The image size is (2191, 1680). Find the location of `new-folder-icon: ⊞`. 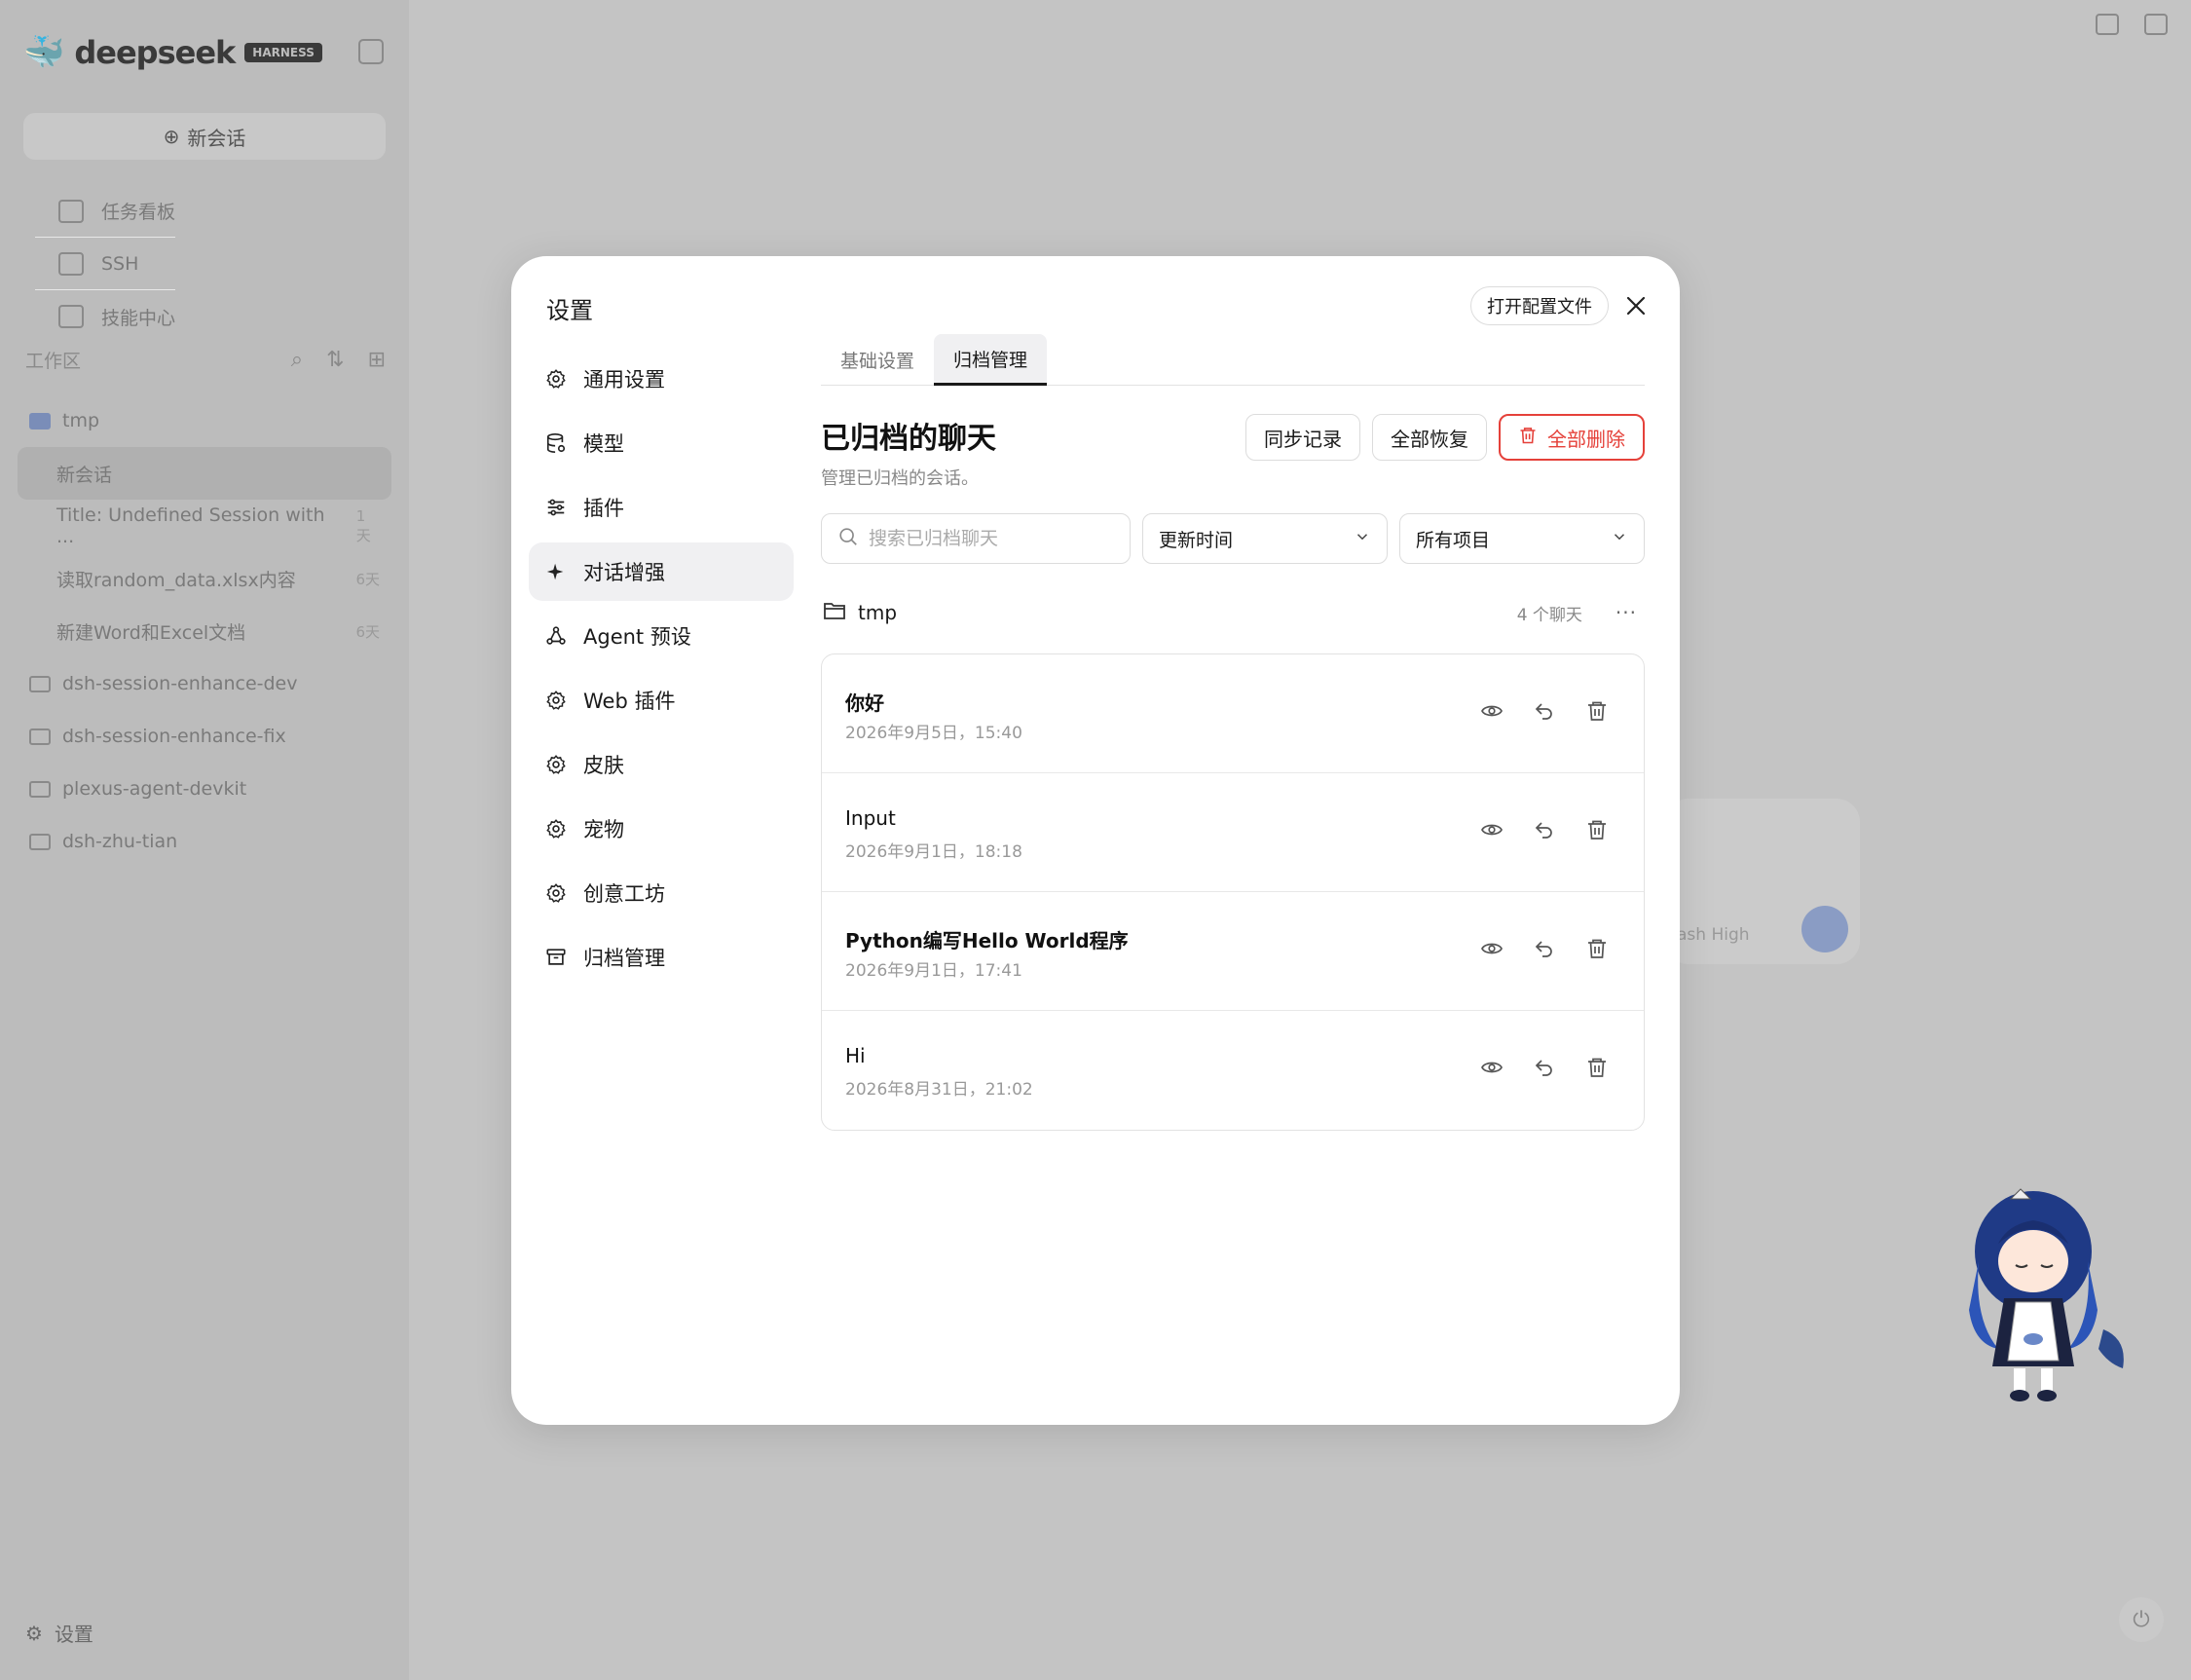

new-folder-icon: ⊞ is located at coordinates (377, 360).